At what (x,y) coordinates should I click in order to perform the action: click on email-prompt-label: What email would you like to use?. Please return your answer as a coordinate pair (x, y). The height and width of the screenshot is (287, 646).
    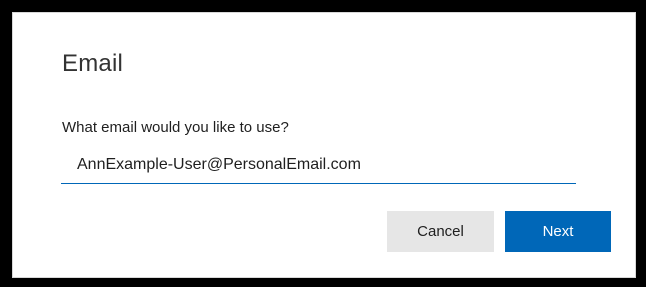
    Looking at the image, I should click on (175, 127).